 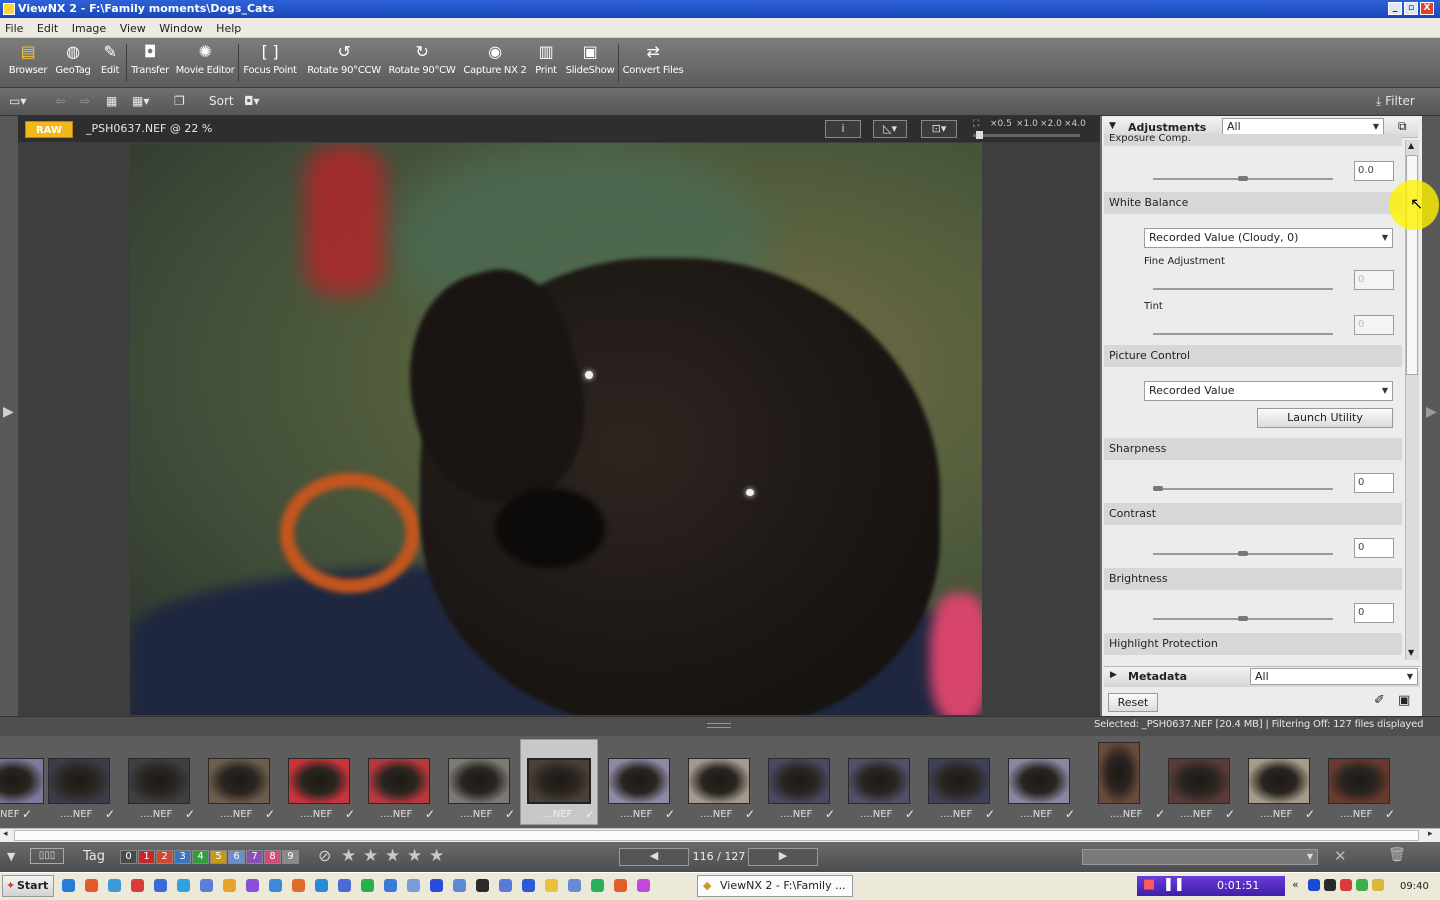 What do you see at coordinates (590, 64) in the screenshot?
I see `slideshow-button: ▣ SlideShow` at bounding box center [590, 64].